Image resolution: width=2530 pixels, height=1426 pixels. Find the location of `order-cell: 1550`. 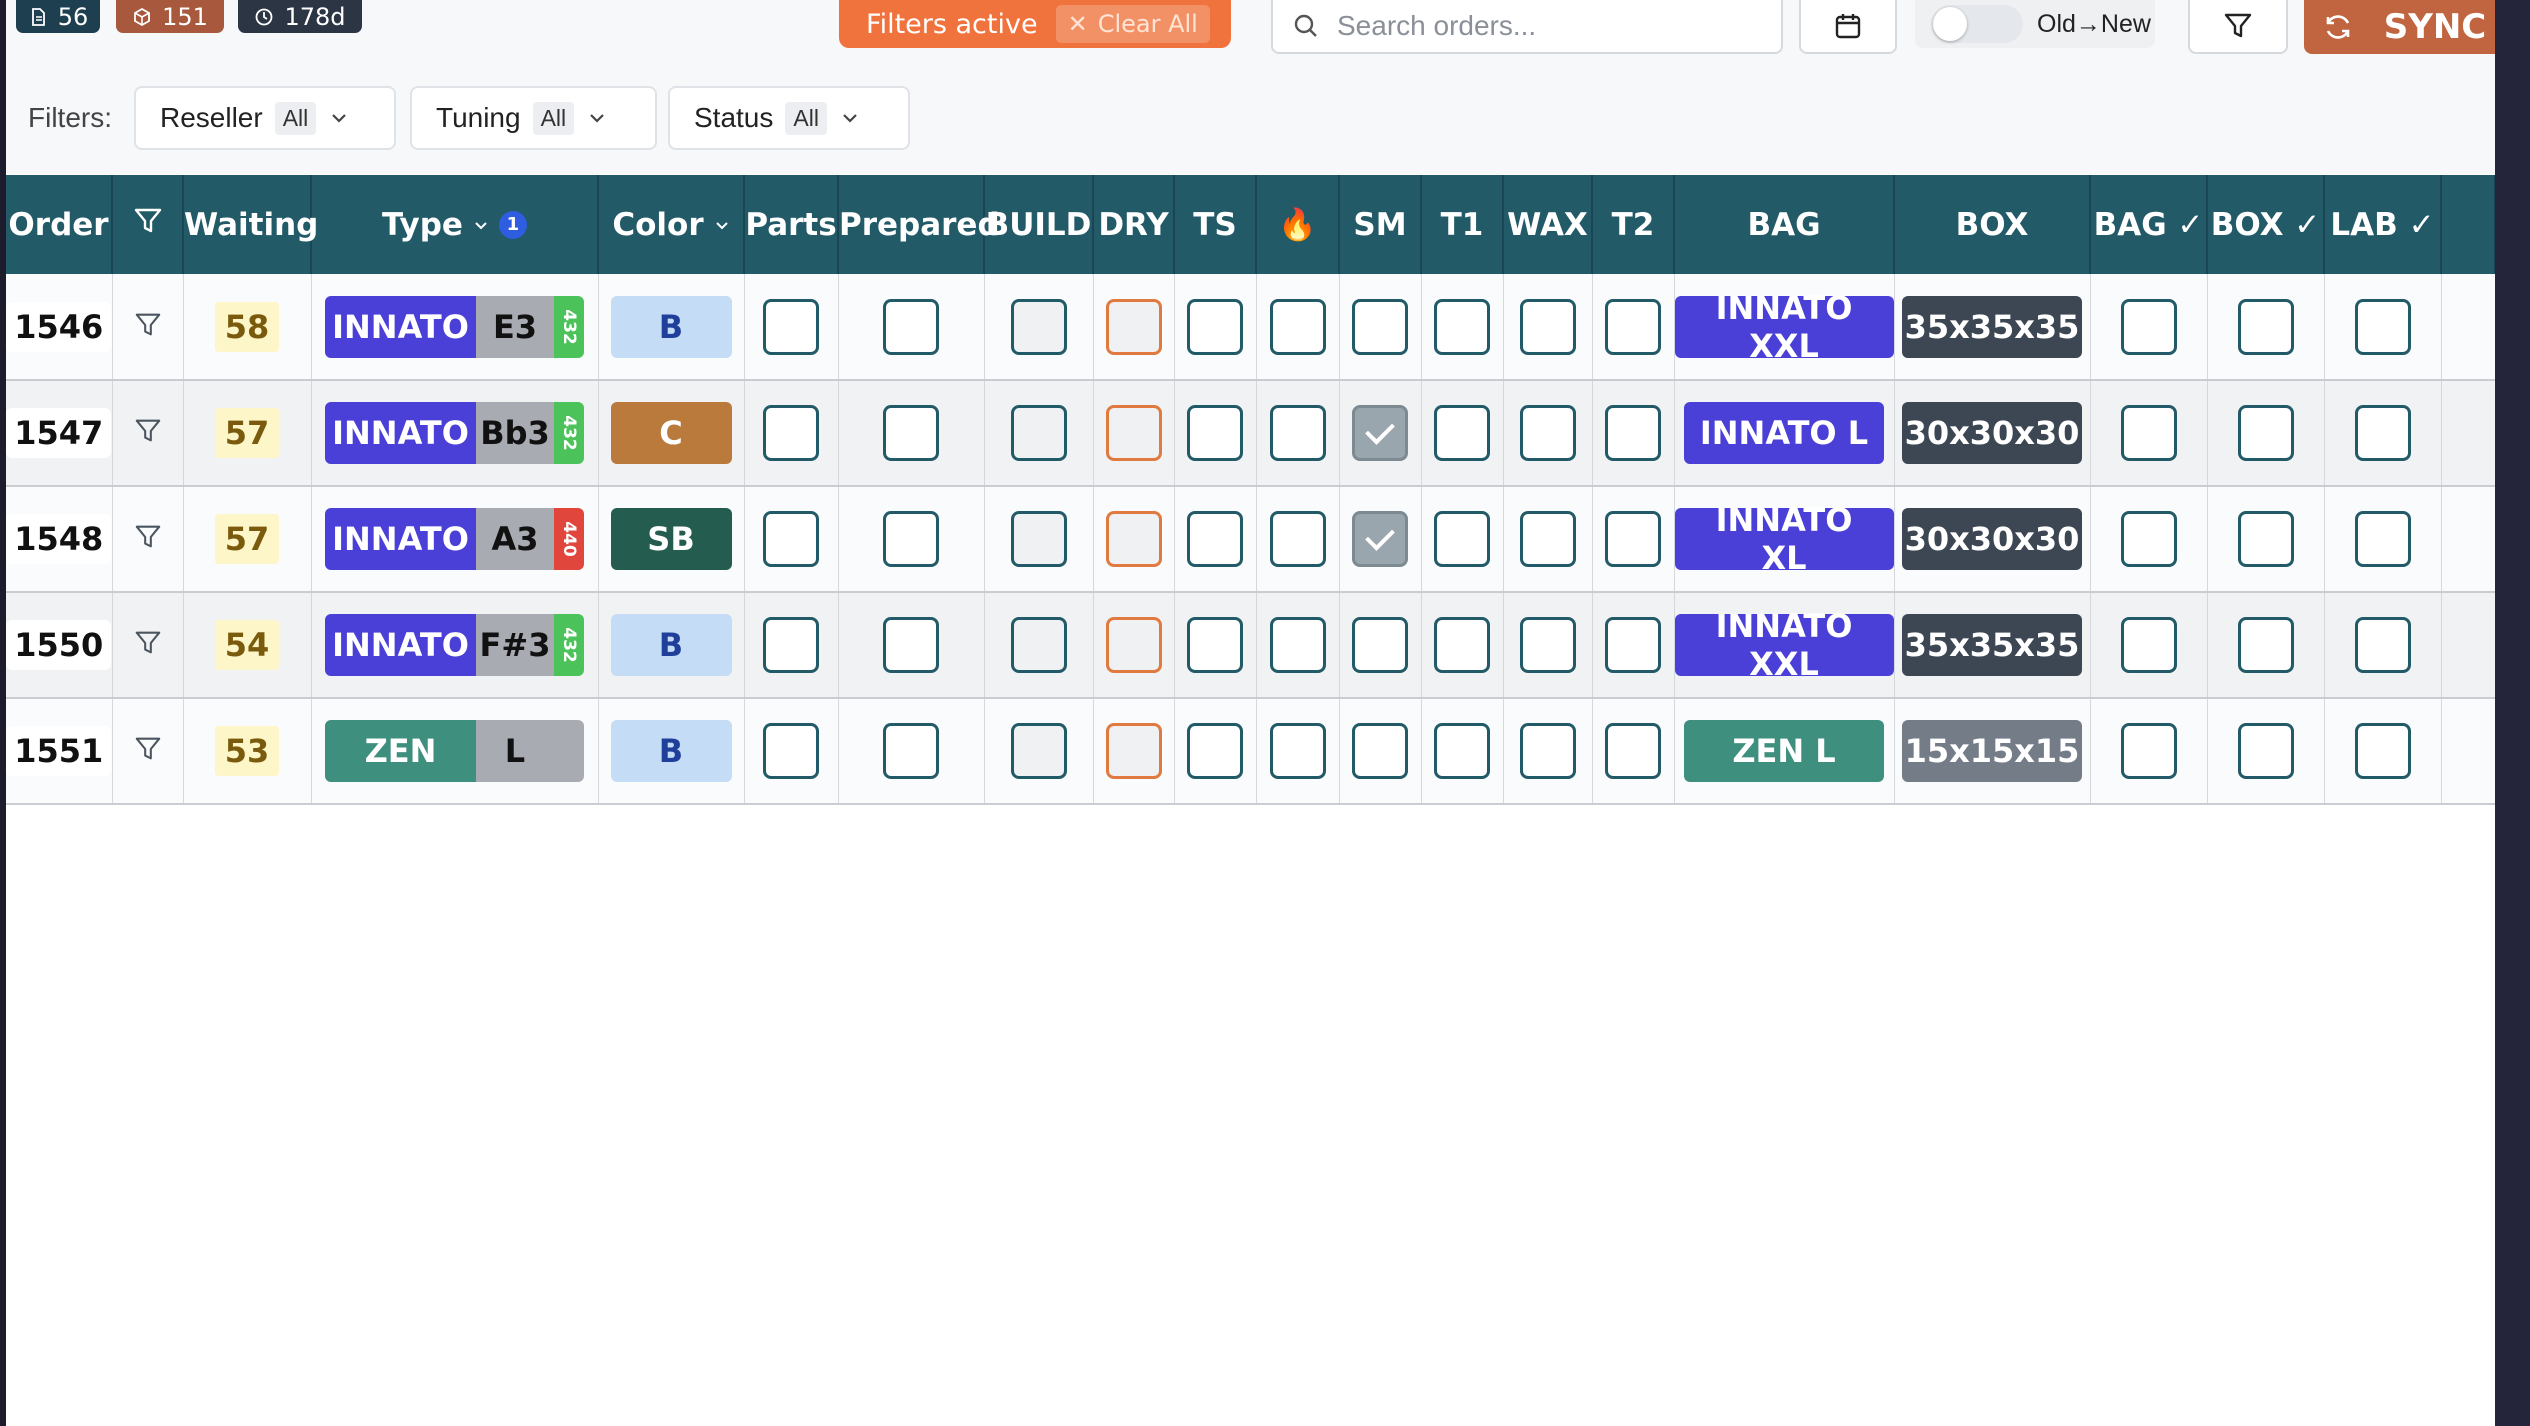

order-cell: 1550 is located at coordinates (59, 645).